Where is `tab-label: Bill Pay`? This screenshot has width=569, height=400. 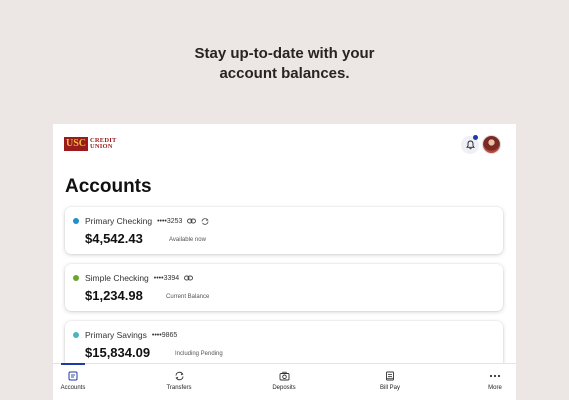
tab-label: Bill Pay is located at coordinates (389, 388).